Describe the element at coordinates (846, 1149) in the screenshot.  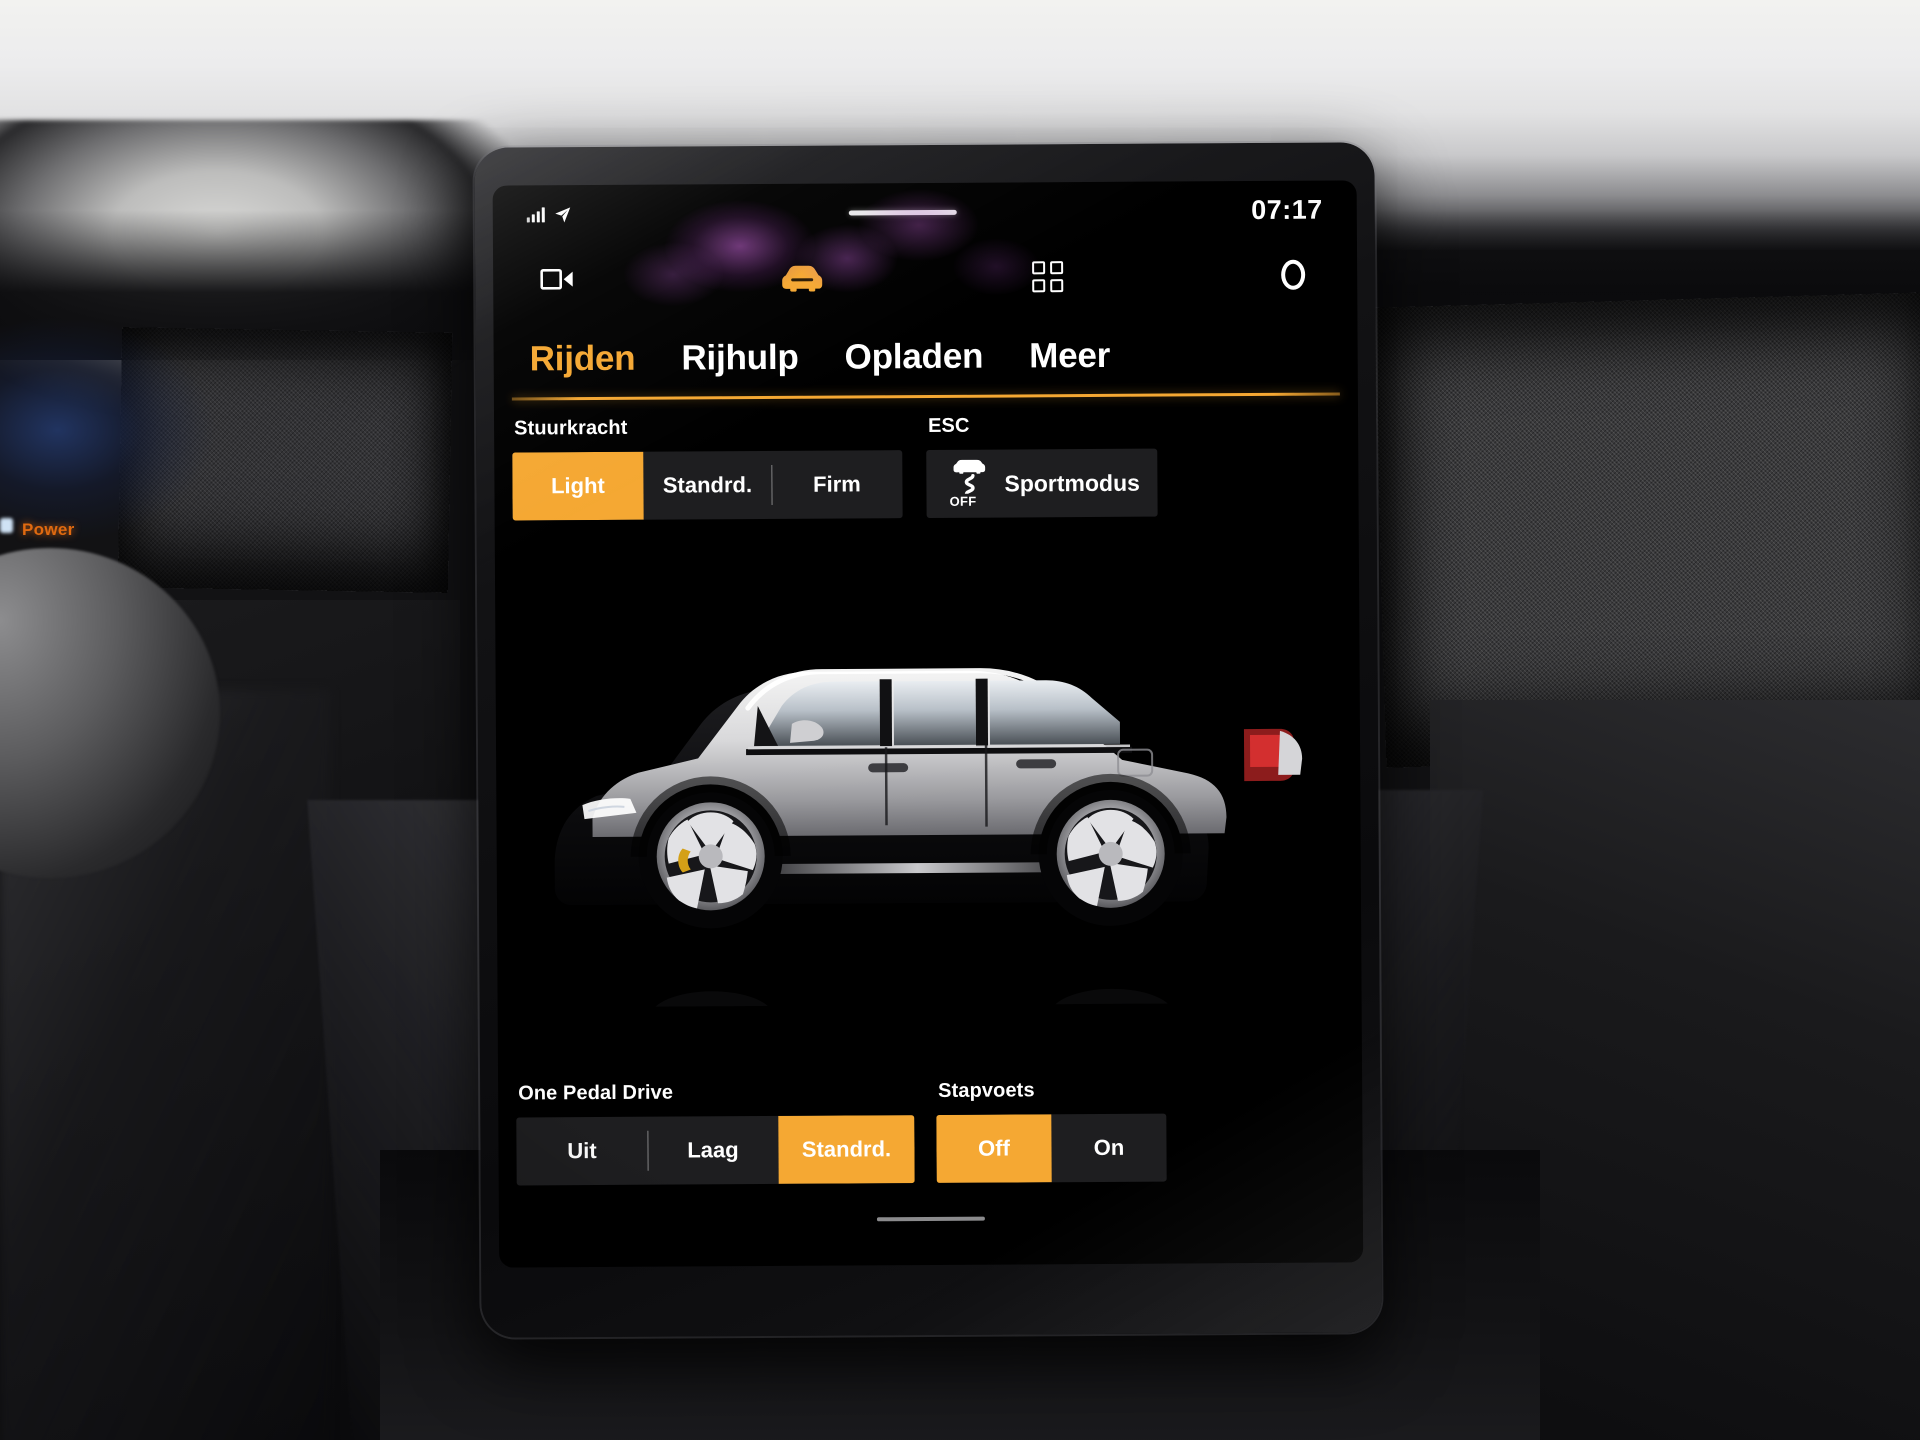
I see `opd-option-standard: Standrd.` at that location.